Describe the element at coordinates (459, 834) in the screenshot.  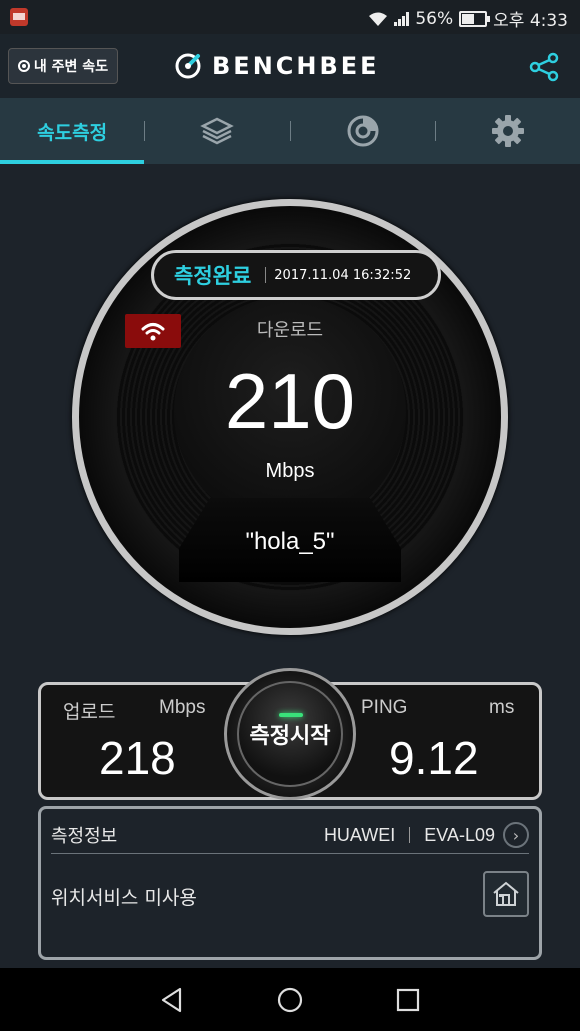
I see `device-model: EVA-L09` at that location.